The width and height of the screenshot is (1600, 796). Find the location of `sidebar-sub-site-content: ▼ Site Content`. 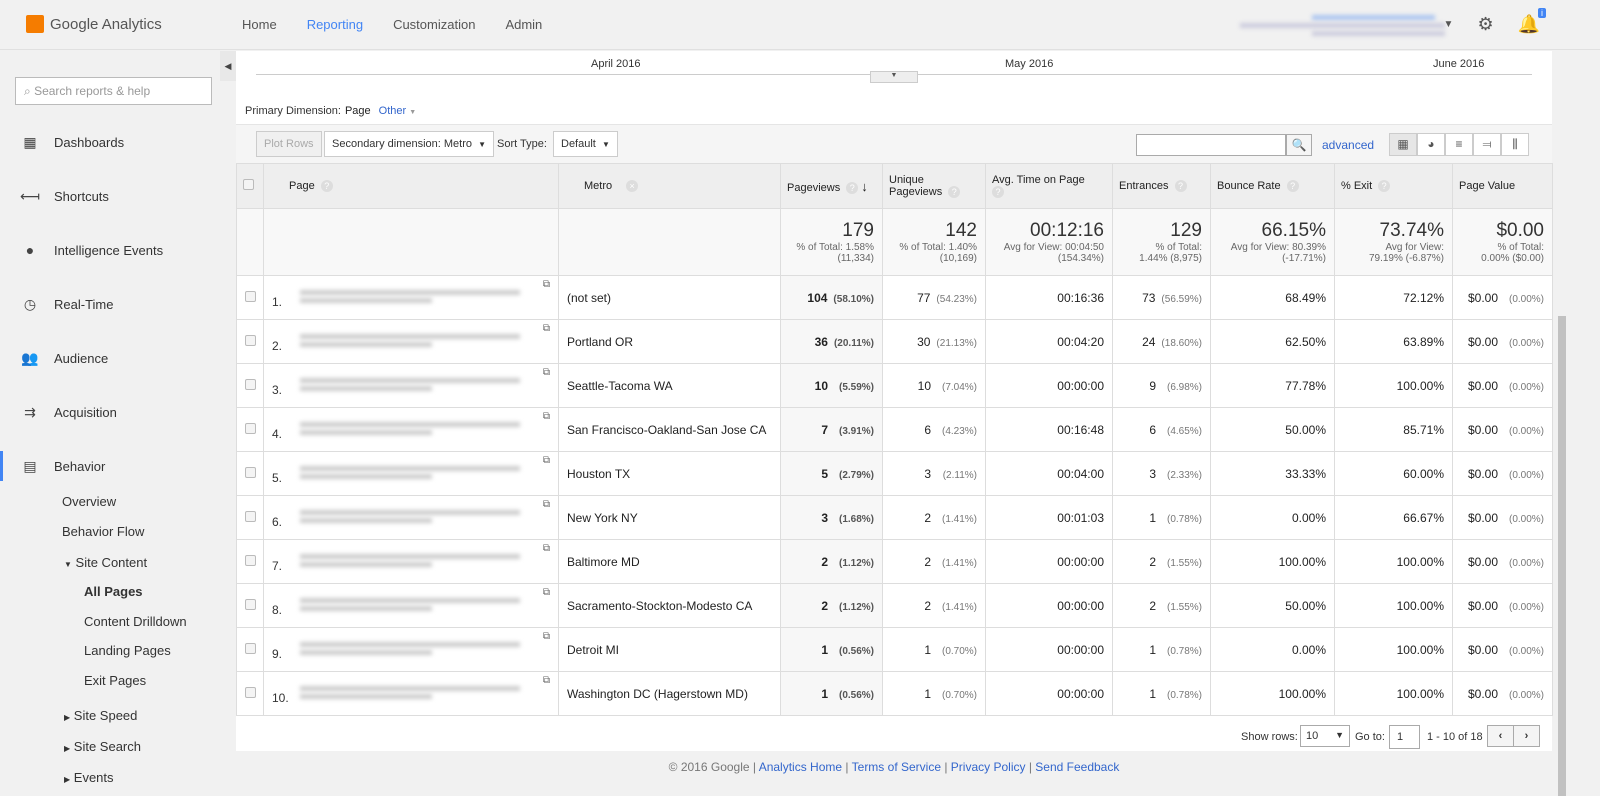

sidebar-sub-site-content: ▼ Site Content is located at coordinates (105, 562).